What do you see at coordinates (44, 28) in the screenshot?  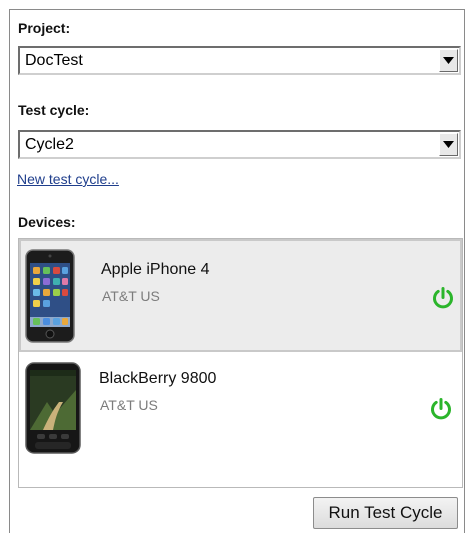 I see `project-label: Project:` at bounding box center [44, 28].